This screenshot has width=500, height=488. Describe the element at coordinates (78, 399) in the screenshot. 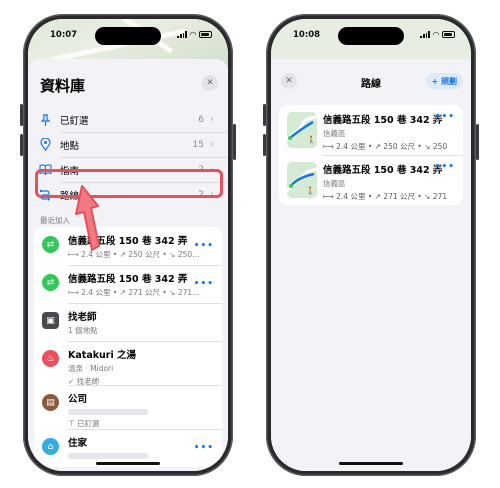

I see `item-title: 公司` at that location.